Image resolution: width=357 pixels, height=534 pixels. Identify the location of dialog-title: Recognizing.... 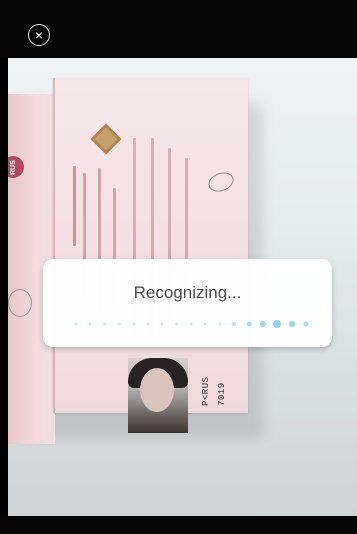
(187, 292).